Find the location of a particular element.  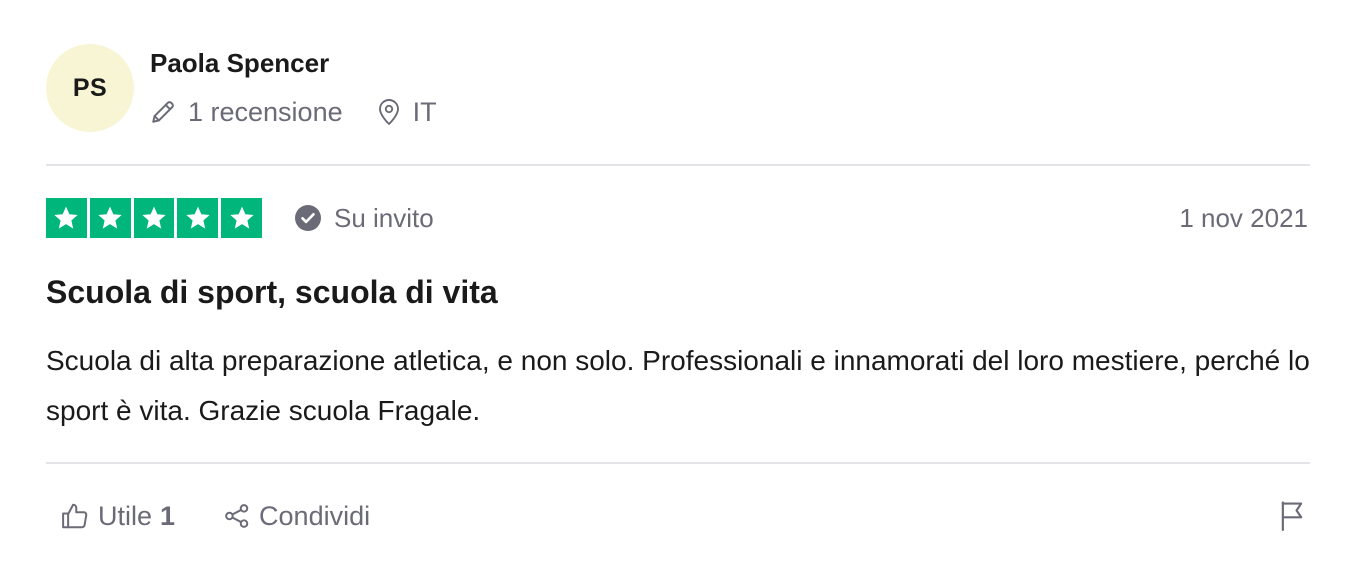

avatar: PS is located at coordinates (90, 88).